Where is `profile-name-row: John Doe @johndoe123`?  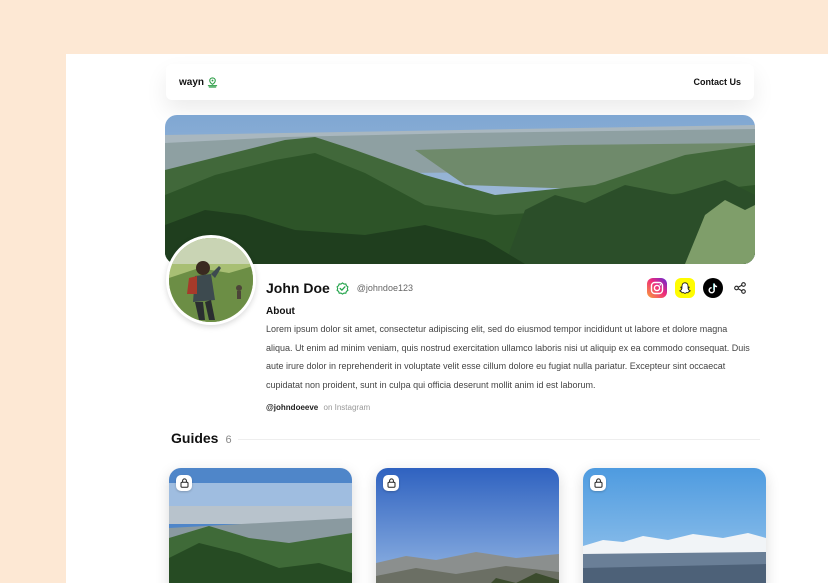
profile-name-row: John Doe @johndoe123 is located at coordinates (339, 288).